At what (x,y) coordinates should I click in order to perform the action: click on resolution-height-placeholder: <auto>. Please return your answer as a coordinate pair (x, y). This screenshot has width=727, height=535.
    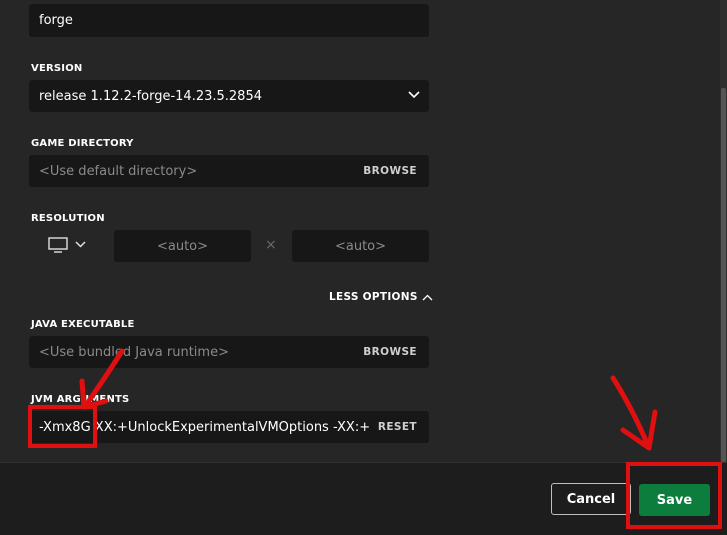
    Looking at the image, I should click on (360, 246).